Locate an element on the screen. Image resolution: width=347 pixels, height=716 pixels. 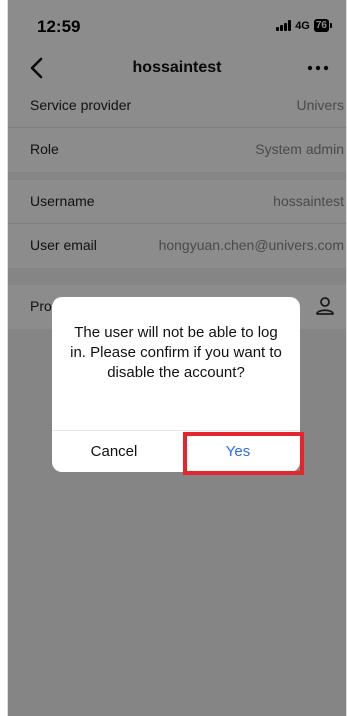
cancel-button: Cancel is located at coordinates (114, 451).